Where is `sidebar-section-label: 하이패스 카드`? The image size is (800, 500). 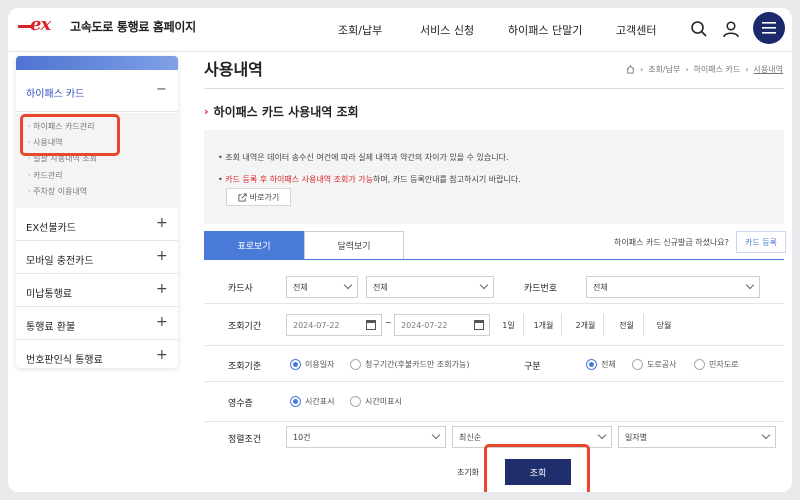 sidebar-section-label: 하이패스 카드 is located at coordinates (55, 94).